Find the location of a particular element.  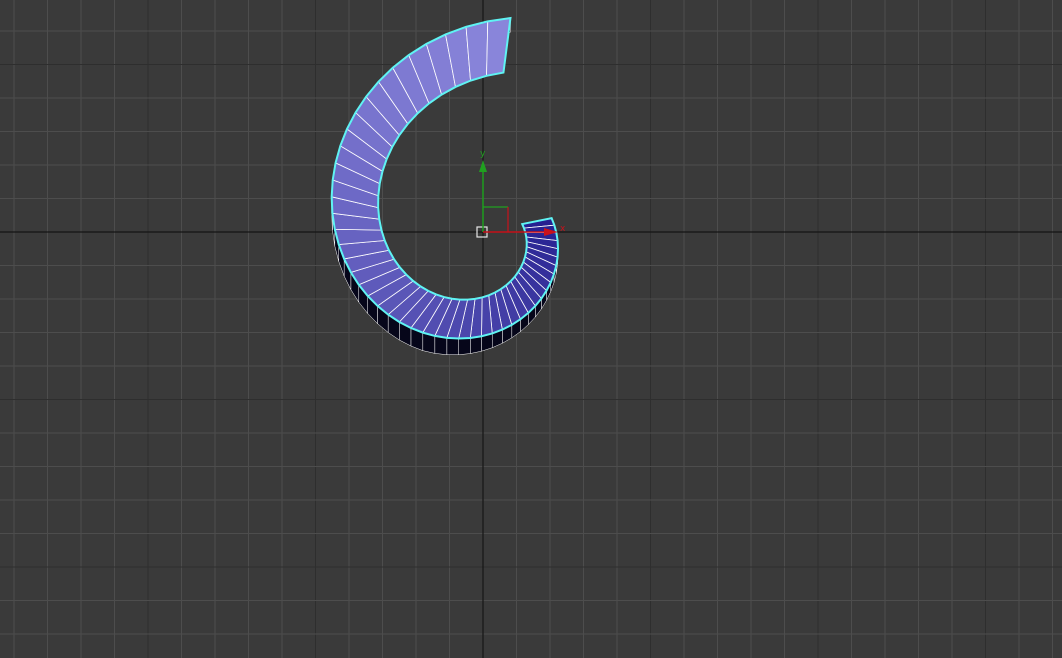

spiral-object is located at coordinates (445, 186).